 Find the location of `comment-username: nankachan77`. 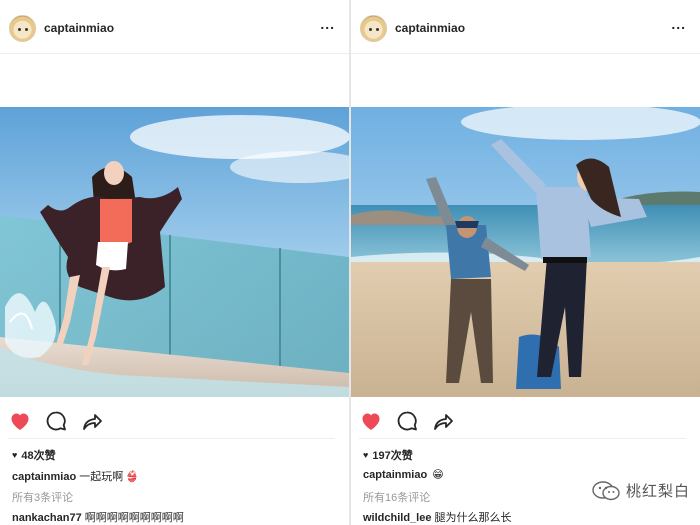

comment-username: nankachan77 is located at coordinates (47, 518).